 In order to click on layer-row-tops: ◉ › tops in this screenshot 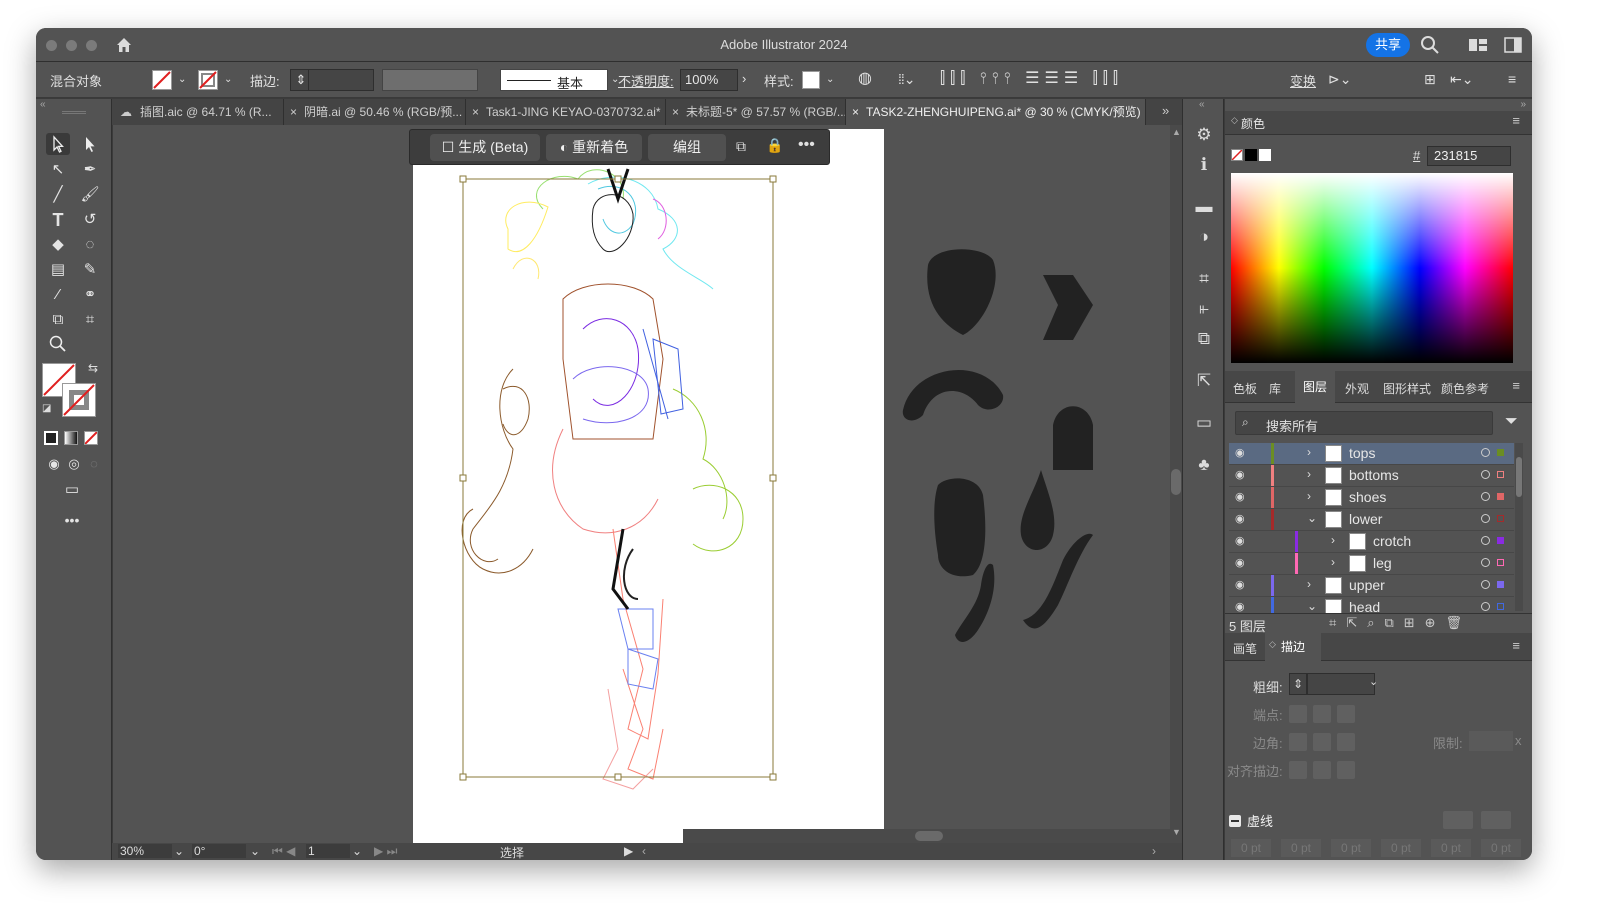, I will do `click(1371, 454)`.